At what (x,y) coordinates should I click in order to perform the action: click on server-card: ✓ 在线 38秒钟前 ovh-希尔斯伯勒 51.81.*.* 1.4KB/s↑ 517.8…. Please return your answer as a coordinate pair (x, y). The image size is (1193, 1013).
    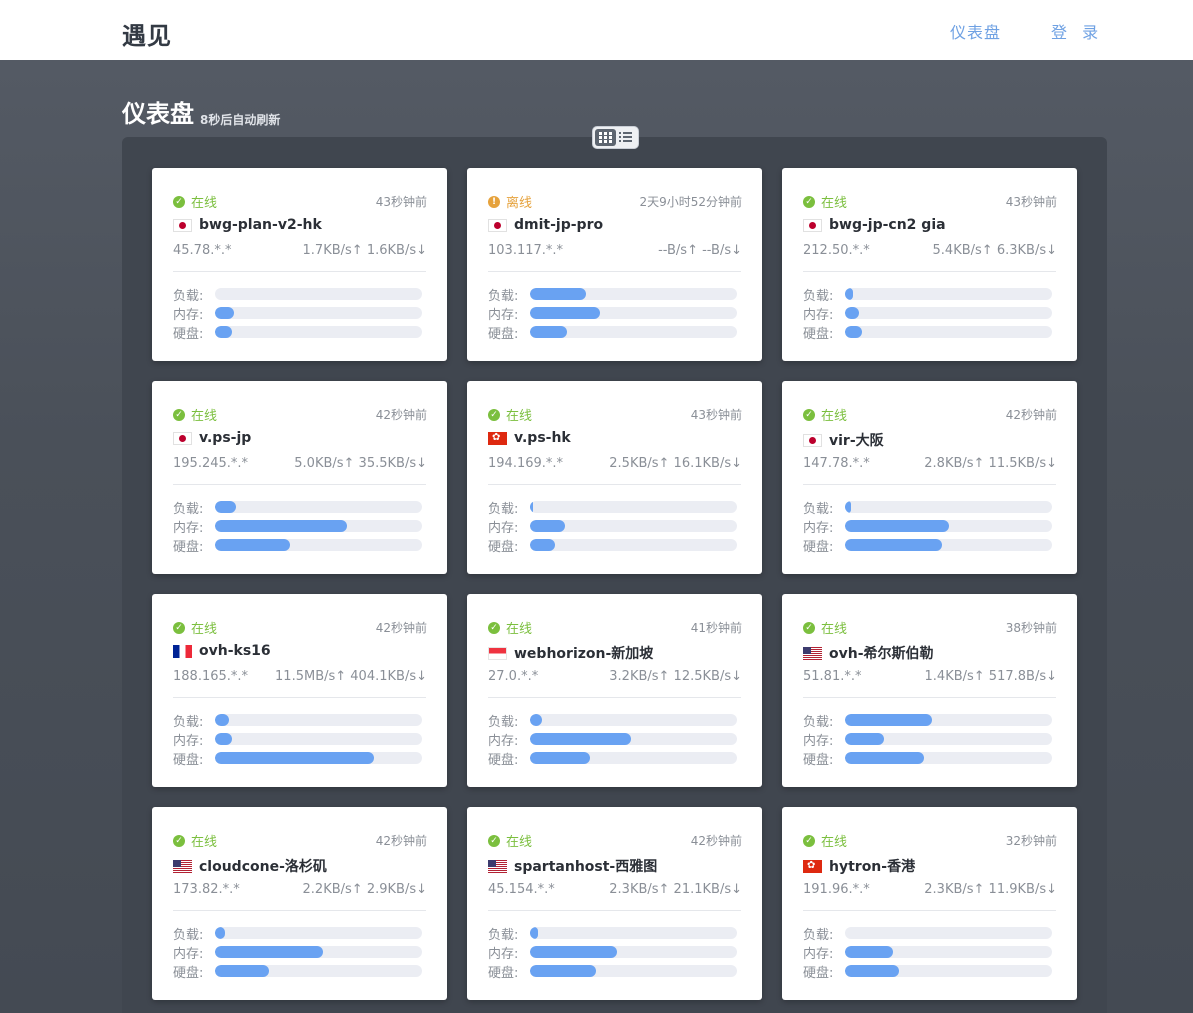
    Looking at the image, I should click on (929, 690).